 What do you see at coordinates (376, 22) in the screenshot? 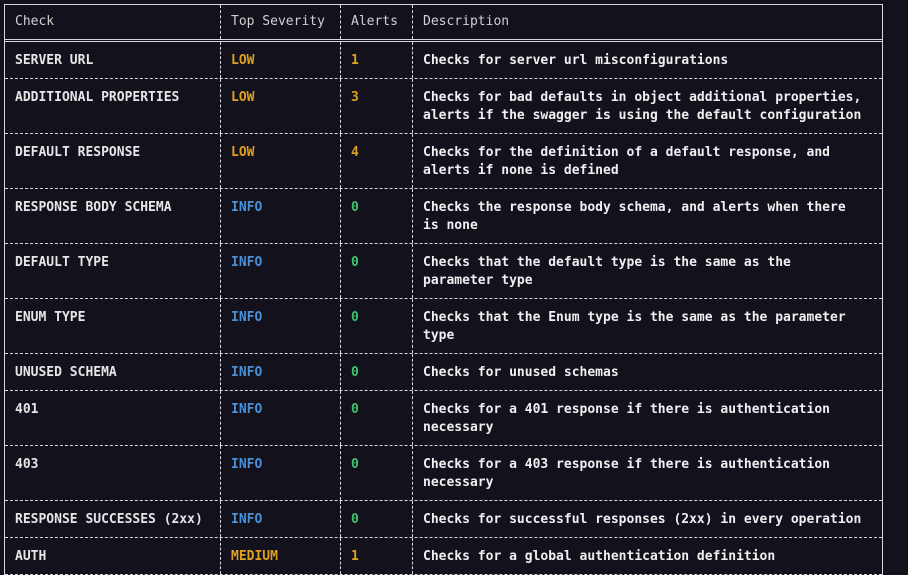
I see `header-alerts: Alerts` at bounding box center [376, 22].